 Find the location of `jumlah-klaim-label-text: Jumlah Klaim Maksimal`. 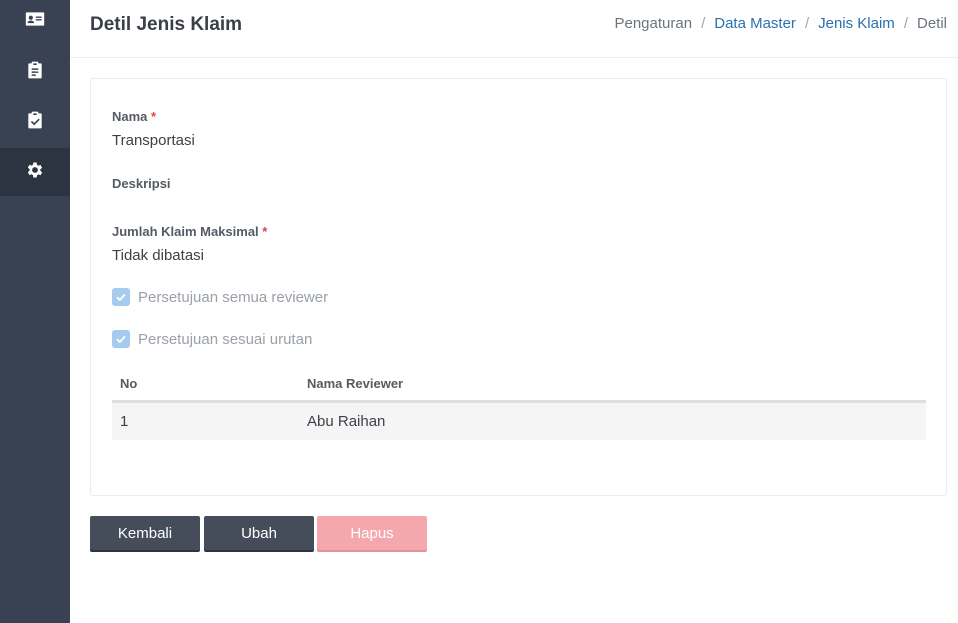

jumlah-klaim-label-text: Jumlah Klaim Maksimal is located at coordinates (185, 231).